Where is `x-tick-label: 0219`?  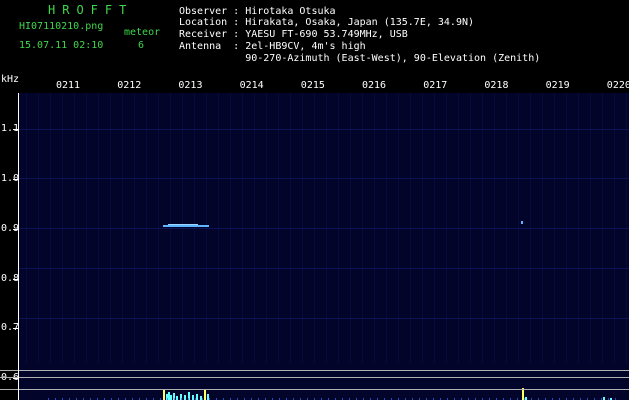 x-tick-label: 0219 is located at coordinates (557, 85).